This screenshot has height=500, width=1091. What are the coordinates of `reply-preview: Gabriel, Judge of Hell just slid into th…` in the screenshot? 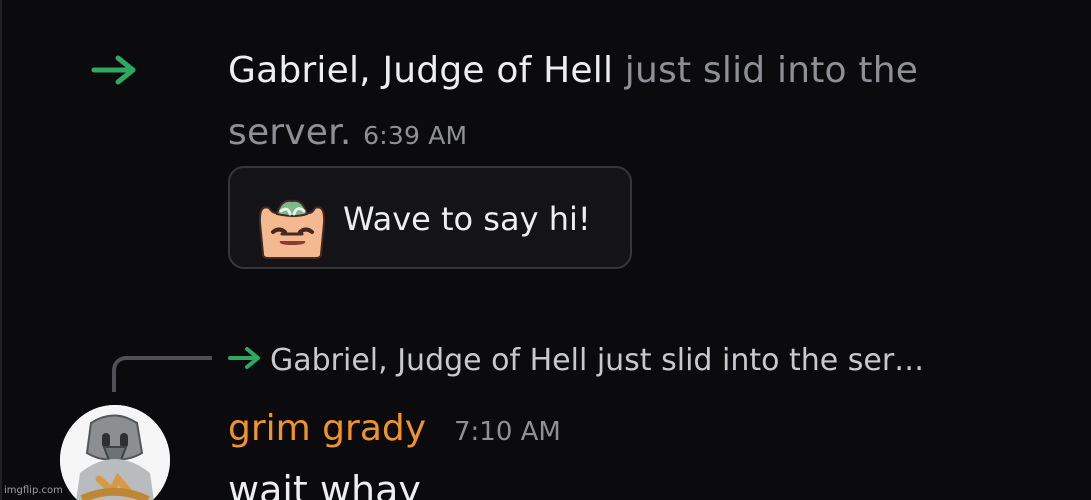 It's located at (653, 361).